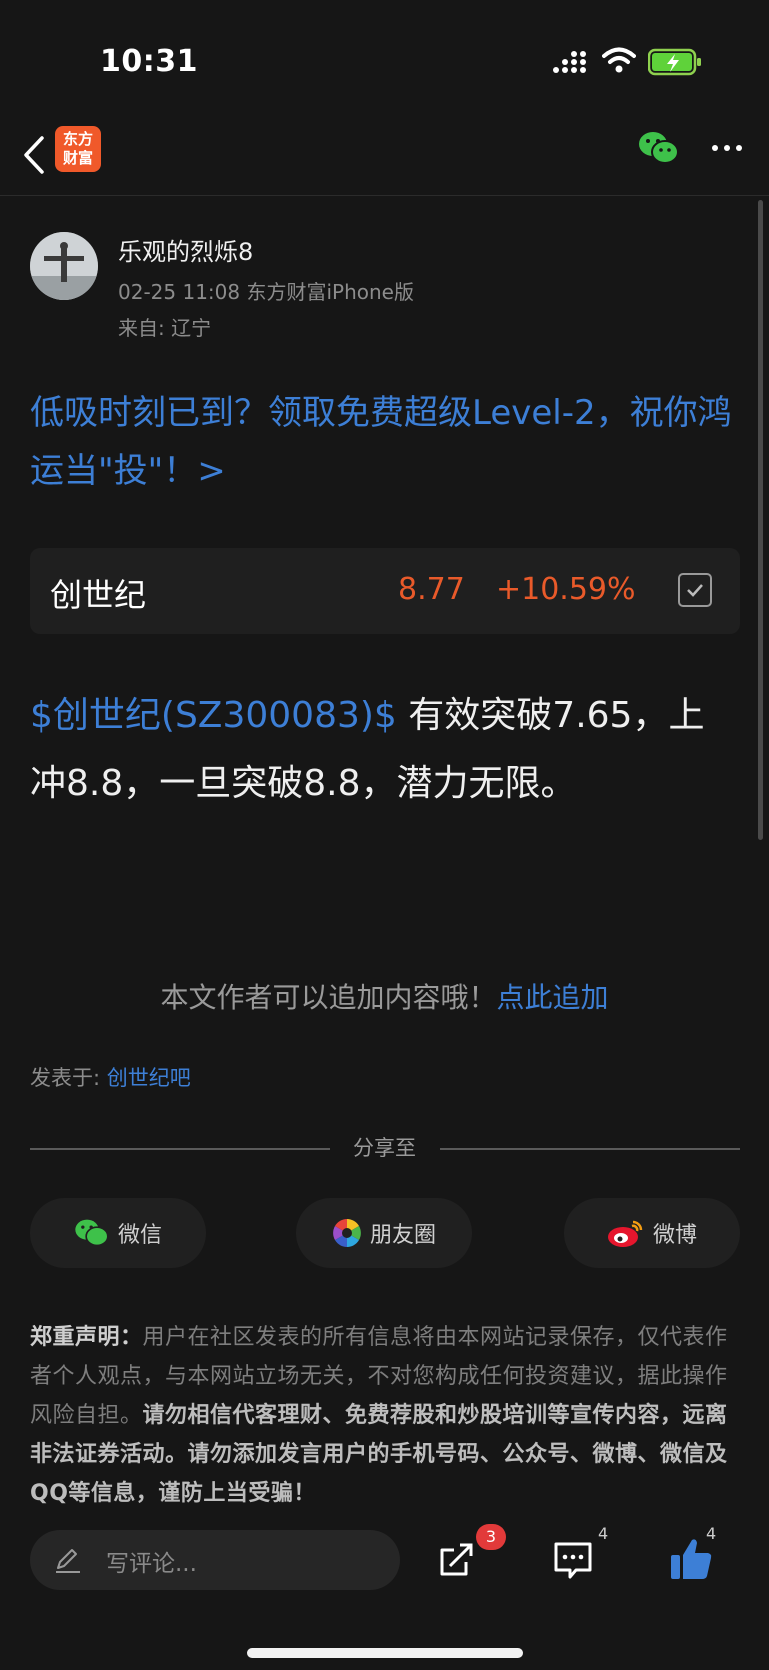 The image size is (769, 1670). I want to click on add-content-prompt: 本文作者可以追加内容哦！点此追加, so click(384, 996).